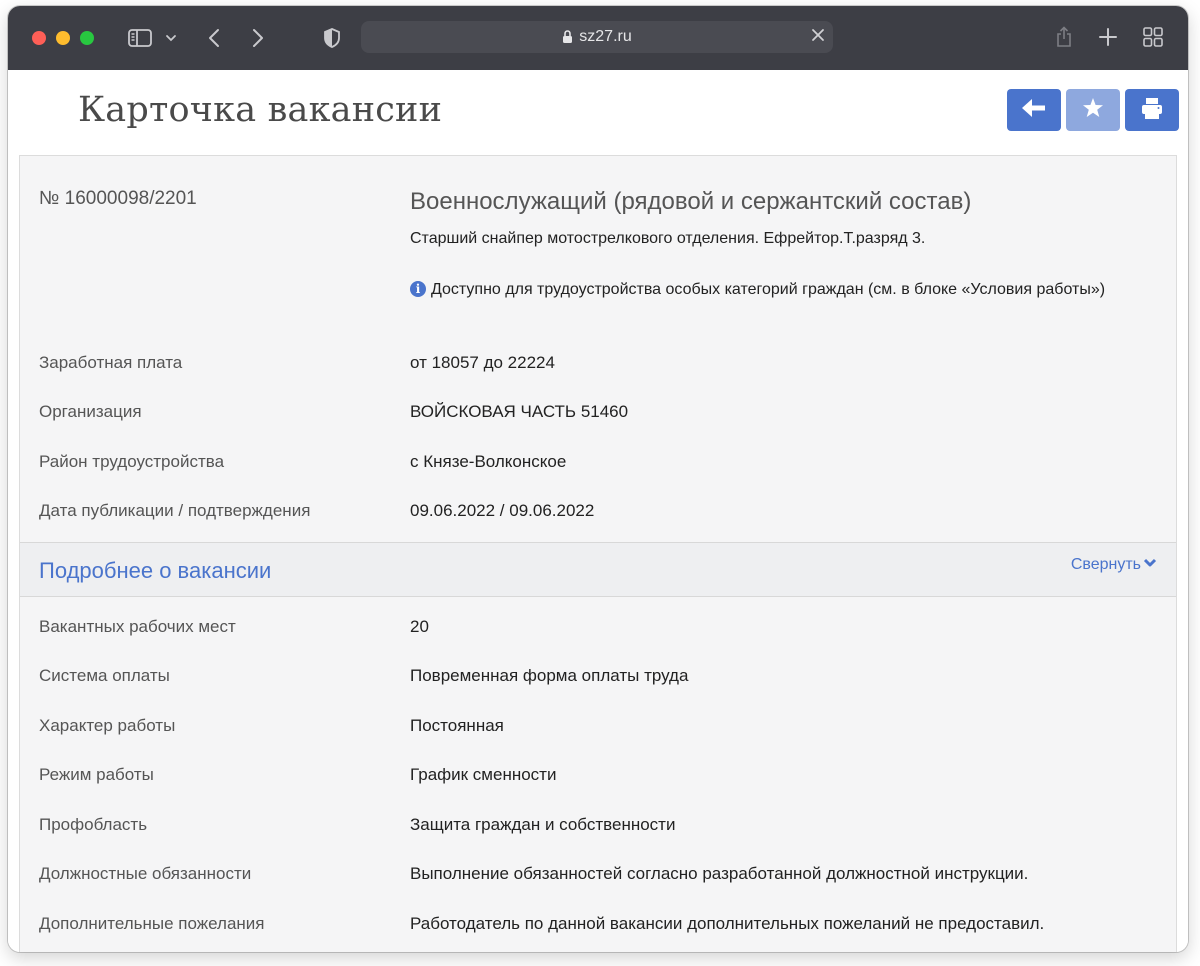 The image size is (1200, 966). Describe the element at coordinates (107, 725) in the screenshot. I see `detail-label-work-type: Характер работы` at that location.